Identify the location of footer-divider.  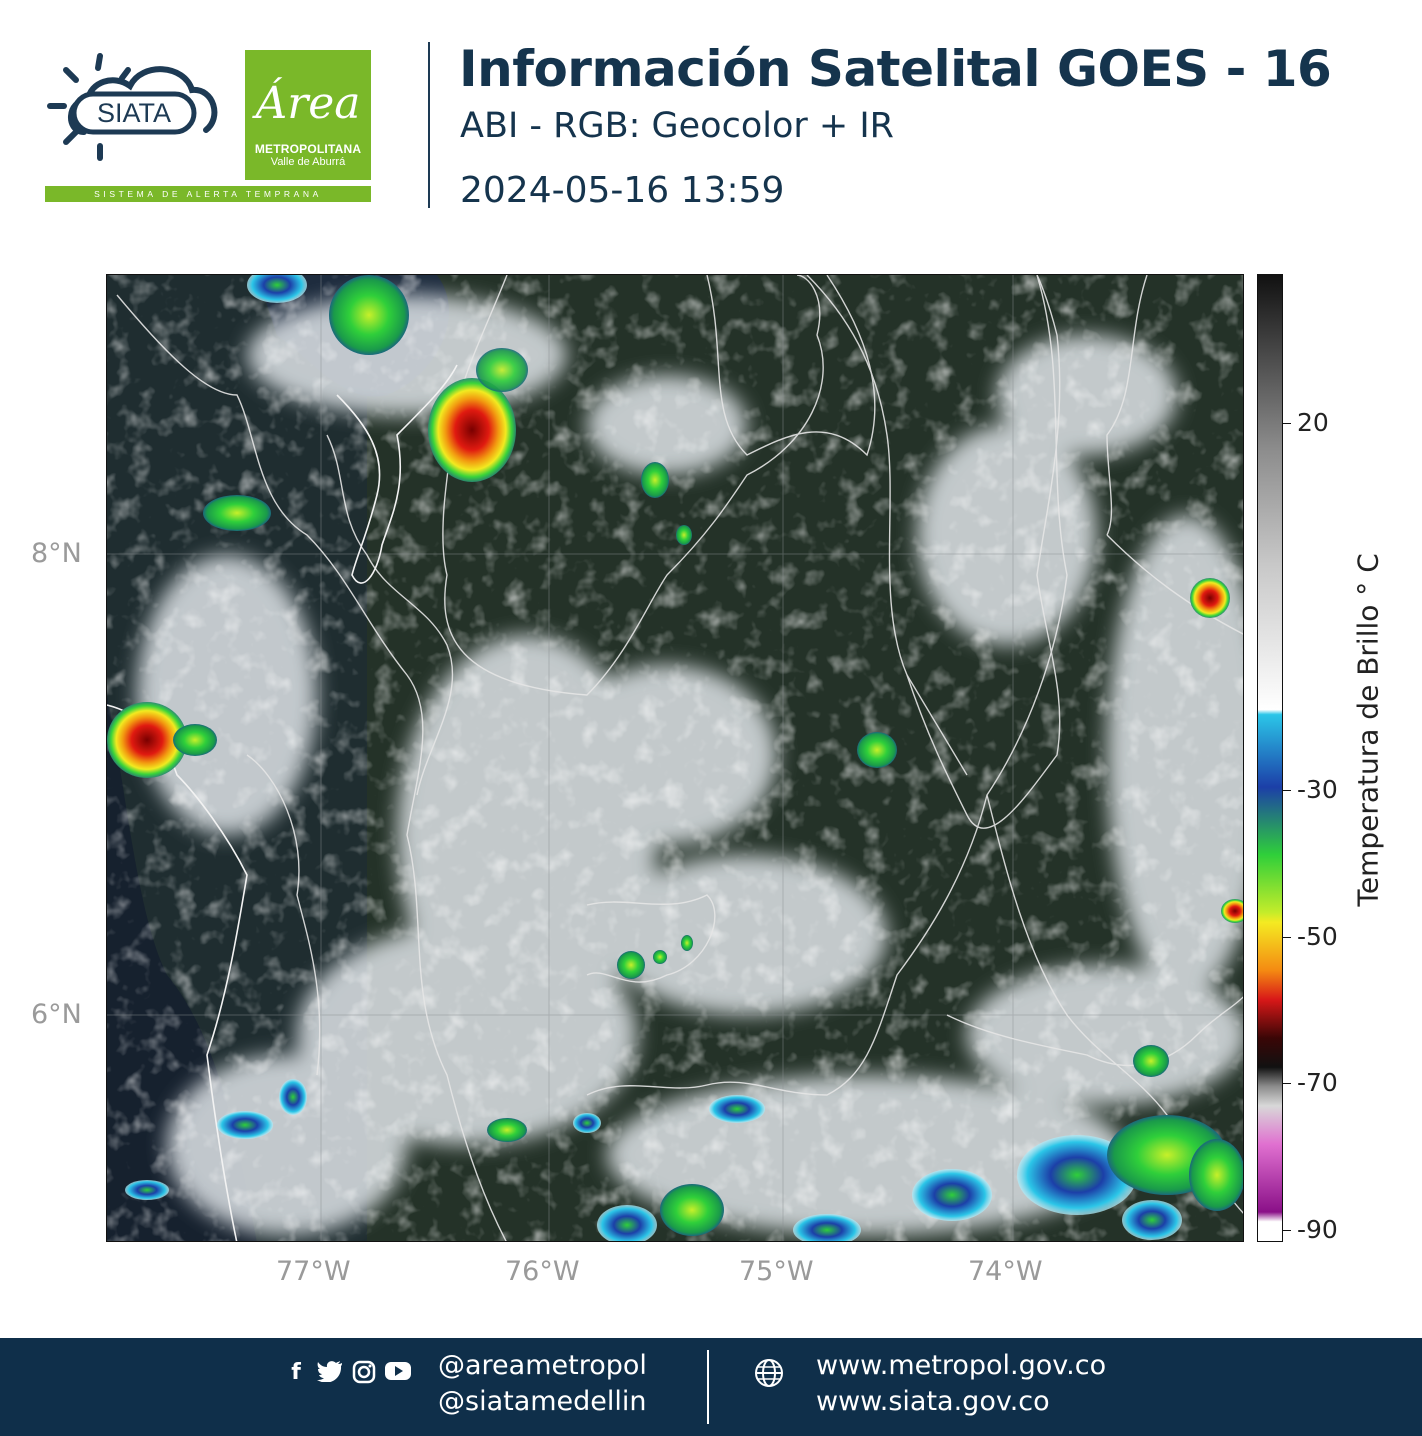
(708, 1387).